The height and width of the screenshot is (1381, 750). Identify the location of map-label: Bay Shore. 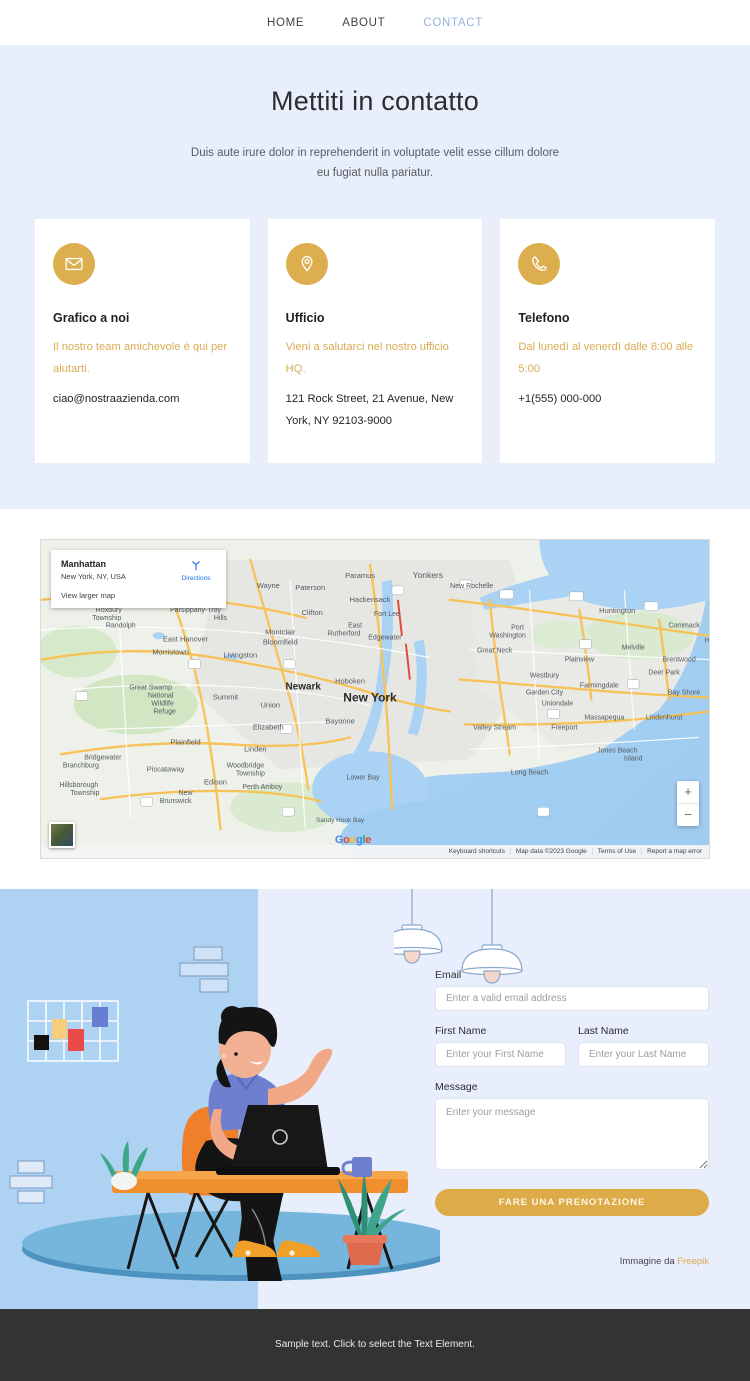
(684, 692).